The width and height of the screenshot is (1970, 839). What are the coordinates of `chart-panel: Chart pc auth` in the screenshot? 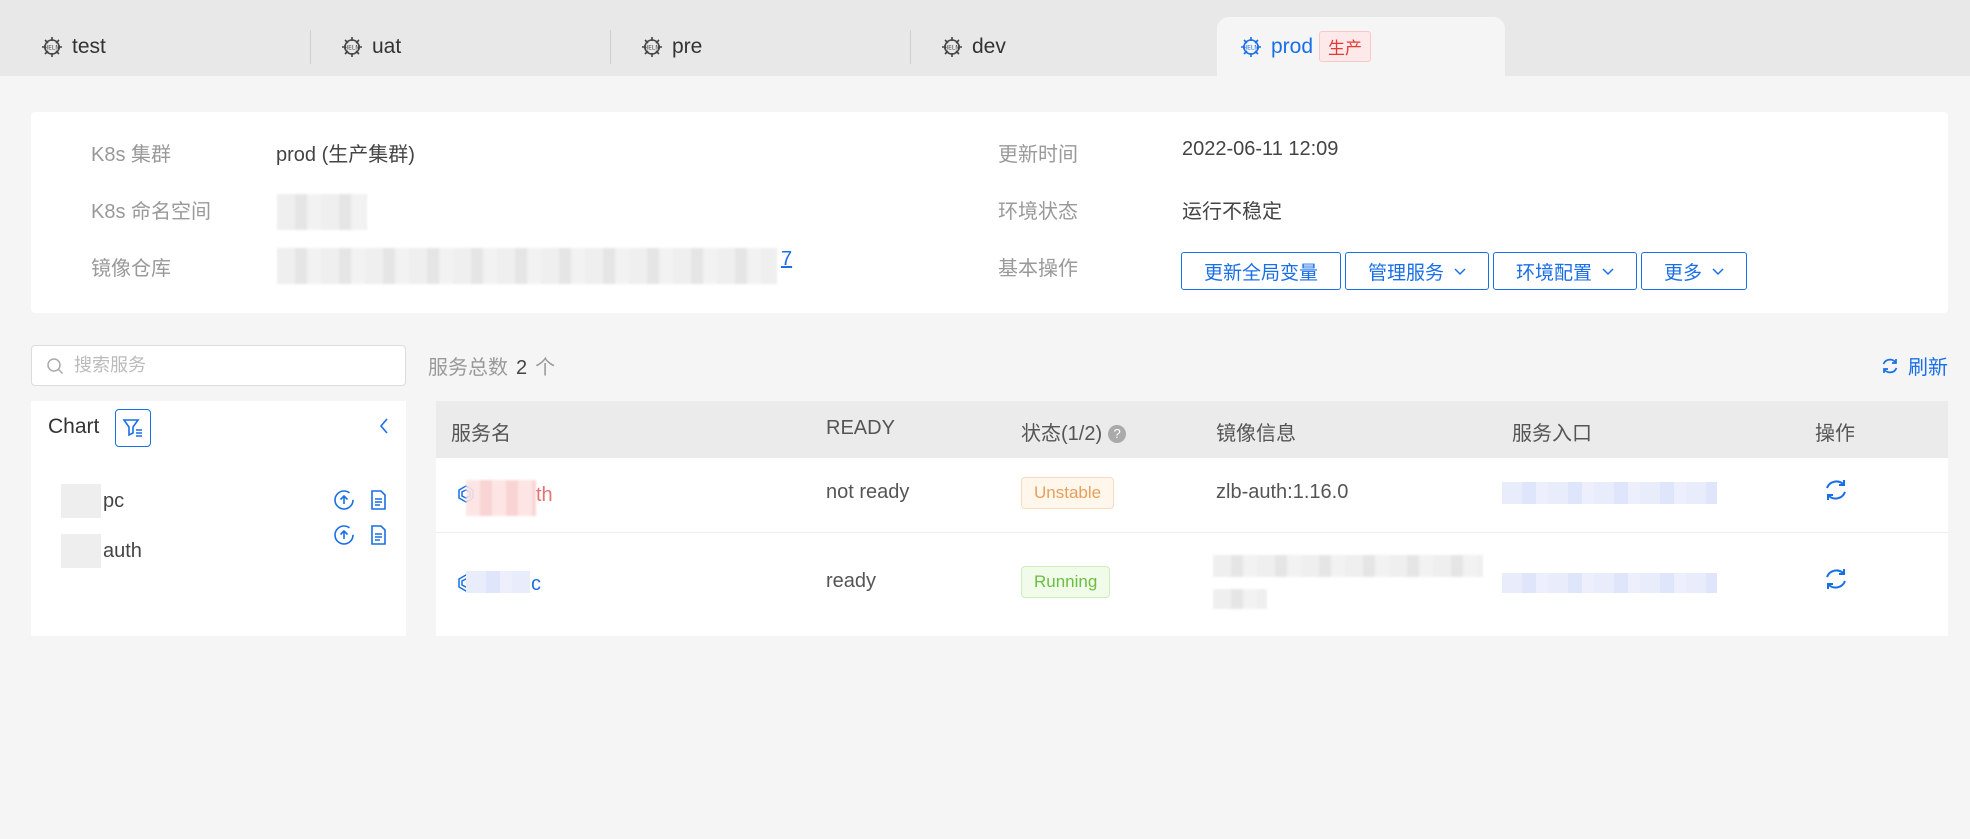 It's located at (218, 518).